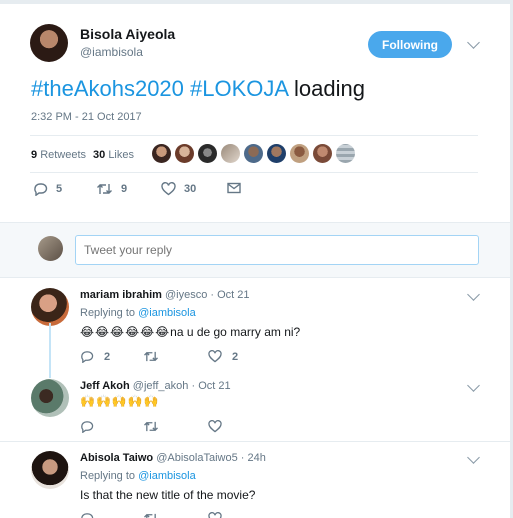 This screenshot has height=518, width=513. I want to click on envelope-icon, so click(234, 188).